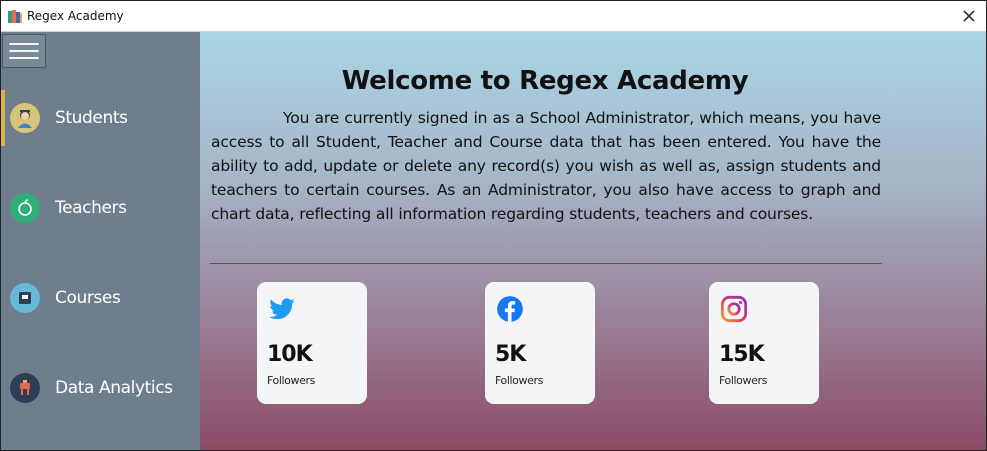  I want to click on close-button, so click(969, 16).